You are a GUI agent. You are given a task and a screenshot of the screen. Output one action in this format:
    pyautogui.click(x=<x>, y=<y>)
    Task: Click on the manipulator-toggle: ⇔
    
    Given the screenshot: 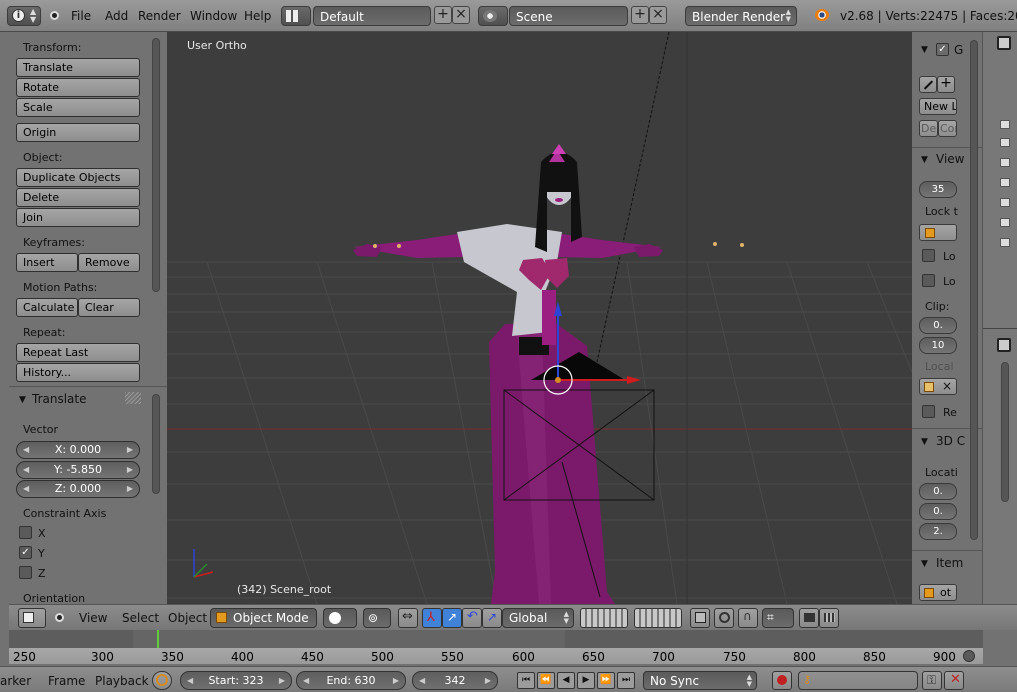 What is the action you would take?
    pyautogui.click(x=408, y=618)
    